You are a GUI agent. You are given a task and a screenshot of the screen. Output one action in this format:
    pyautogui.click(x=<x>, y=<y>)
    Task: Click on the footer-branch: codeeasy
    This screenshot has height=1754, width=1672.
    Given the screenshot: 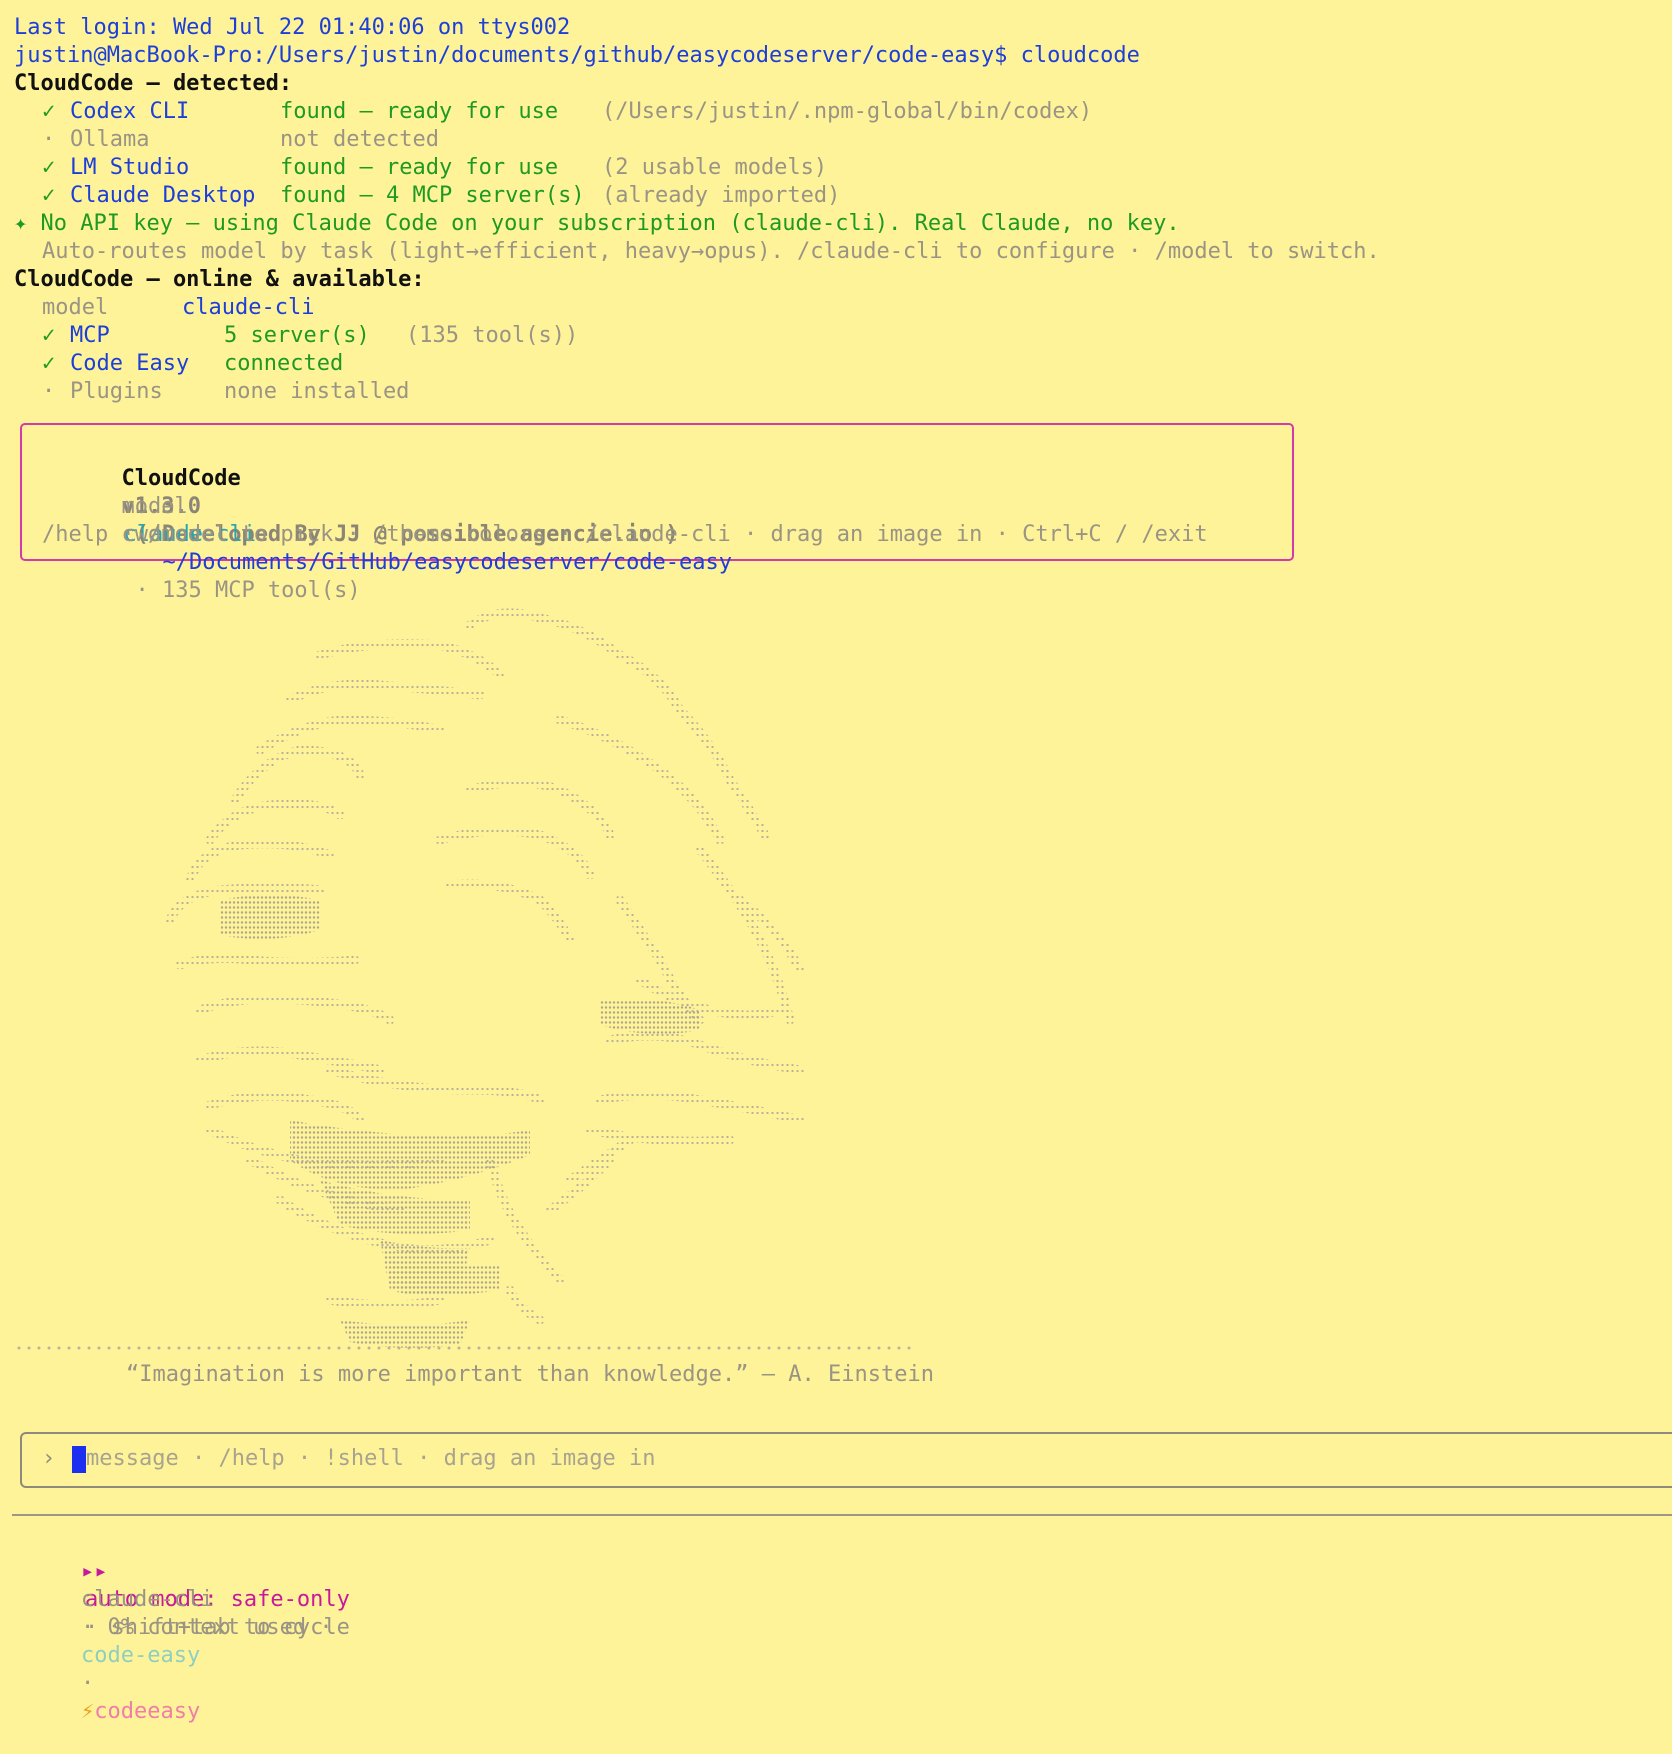 What is the action you would take?
    pyautogui.click(x=147, y=1711)
    